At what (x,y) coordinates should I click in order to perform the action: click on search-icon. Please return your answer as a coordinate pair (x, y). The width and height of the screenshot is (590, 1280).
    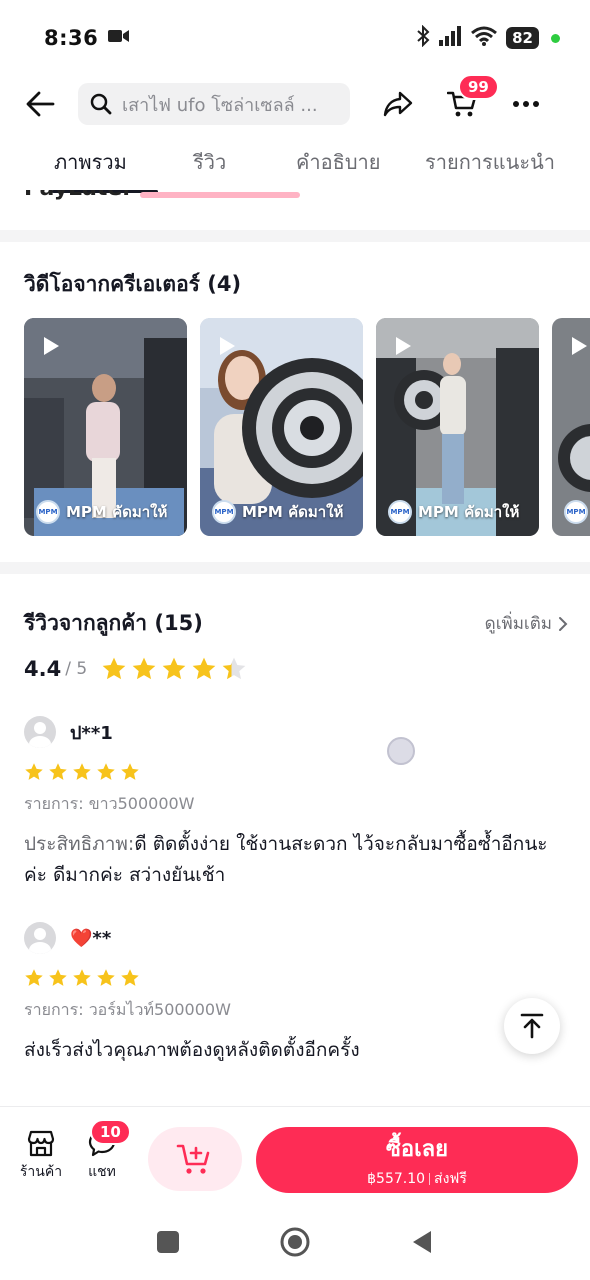
    Looking at the image, I should click on (101, 104).